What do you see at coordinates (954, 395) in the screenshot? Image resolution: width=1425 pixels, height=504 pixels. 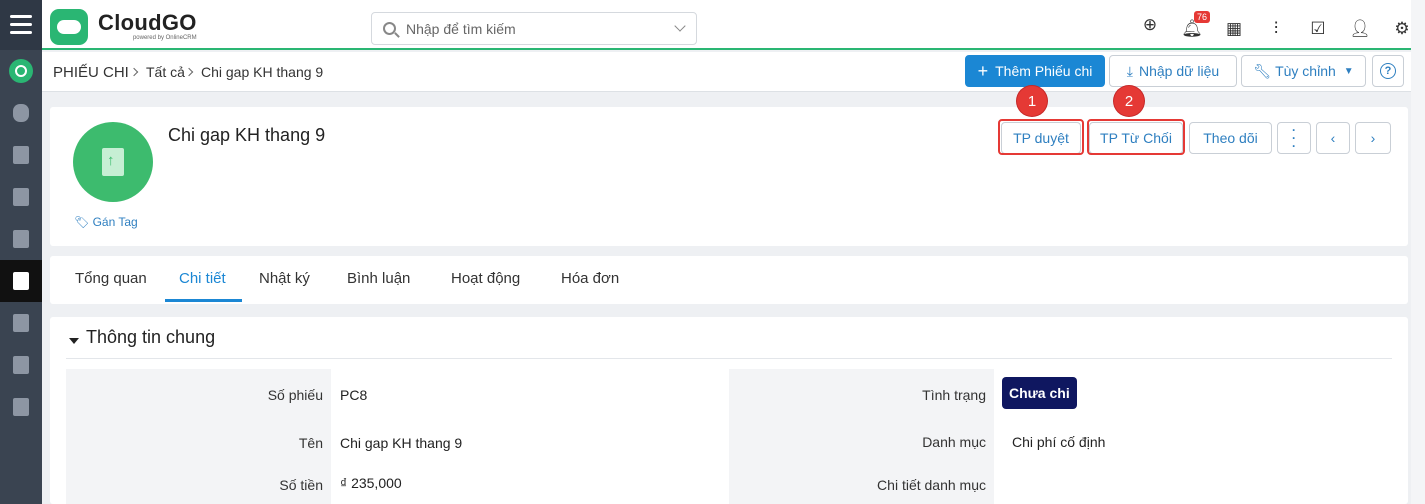 I see `field-label: Tình trạng` at bounding box center [954, 395].